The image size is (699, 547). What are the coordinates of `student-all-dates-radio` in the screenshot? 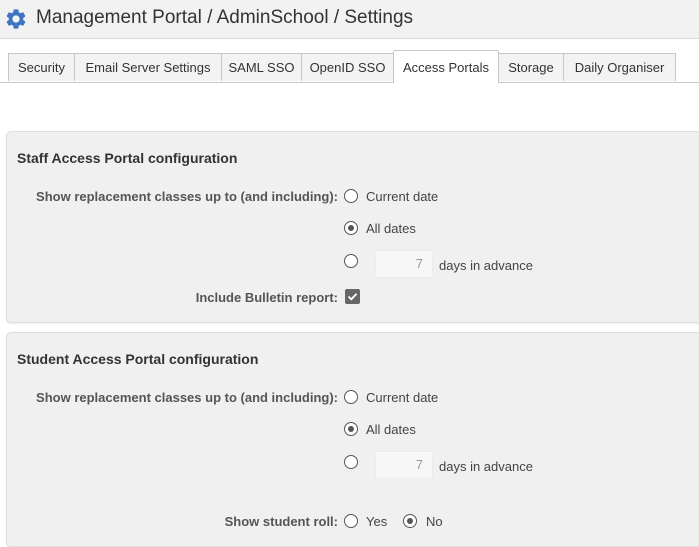 It's located at (351, 429).